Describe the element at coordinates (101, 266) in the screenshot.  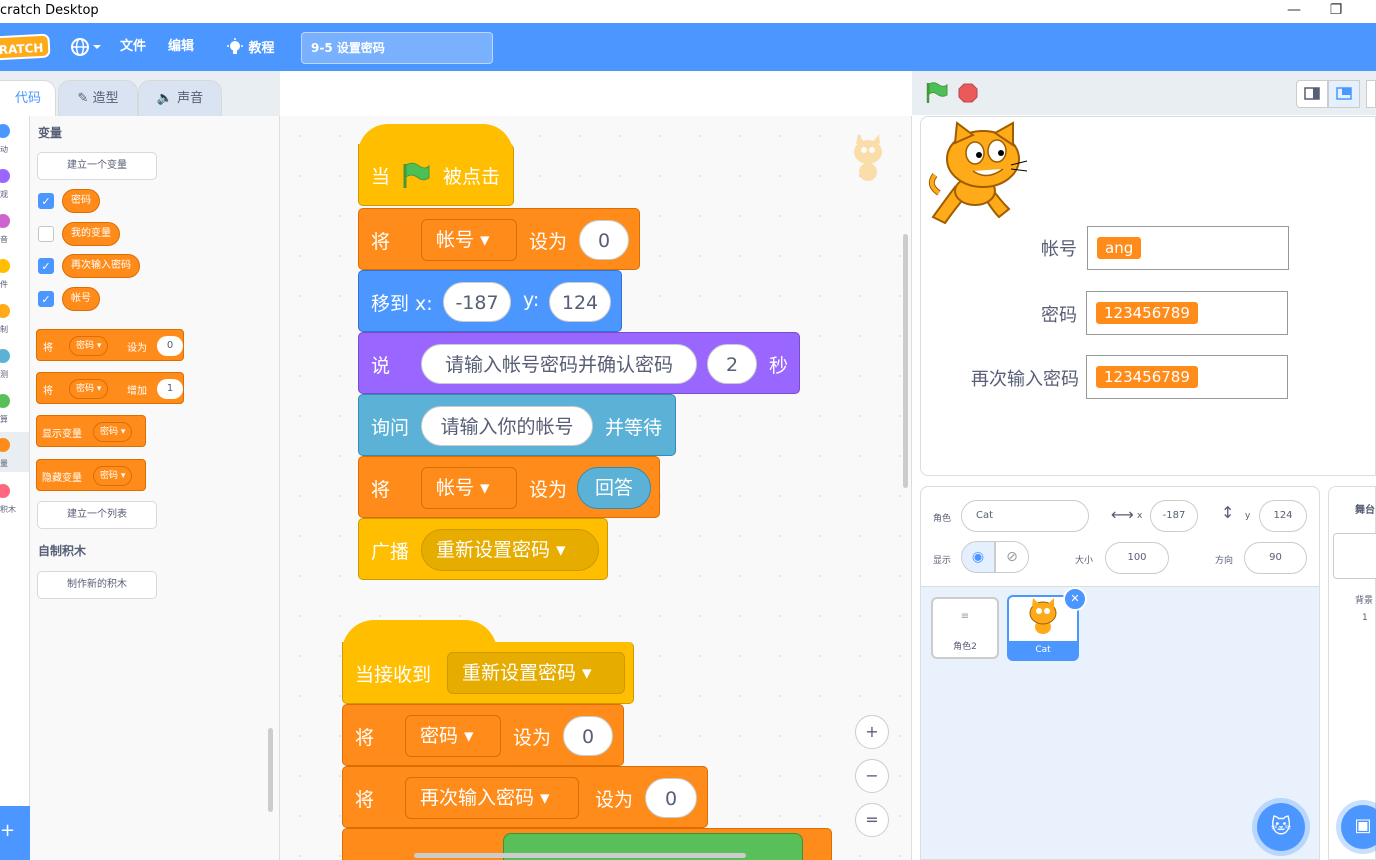
I see `variable-reporter-confirm-password: 再次输入密码` at that location.